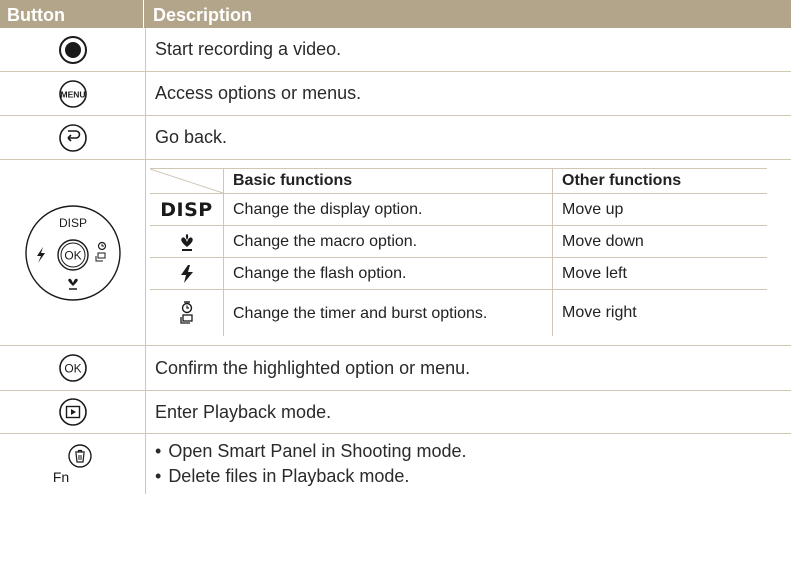  What do you see at coordinates (395, 412) in the screenshot?
I see `table-row-playback: Enter Playback mode.` at bounding box center [395, 412].